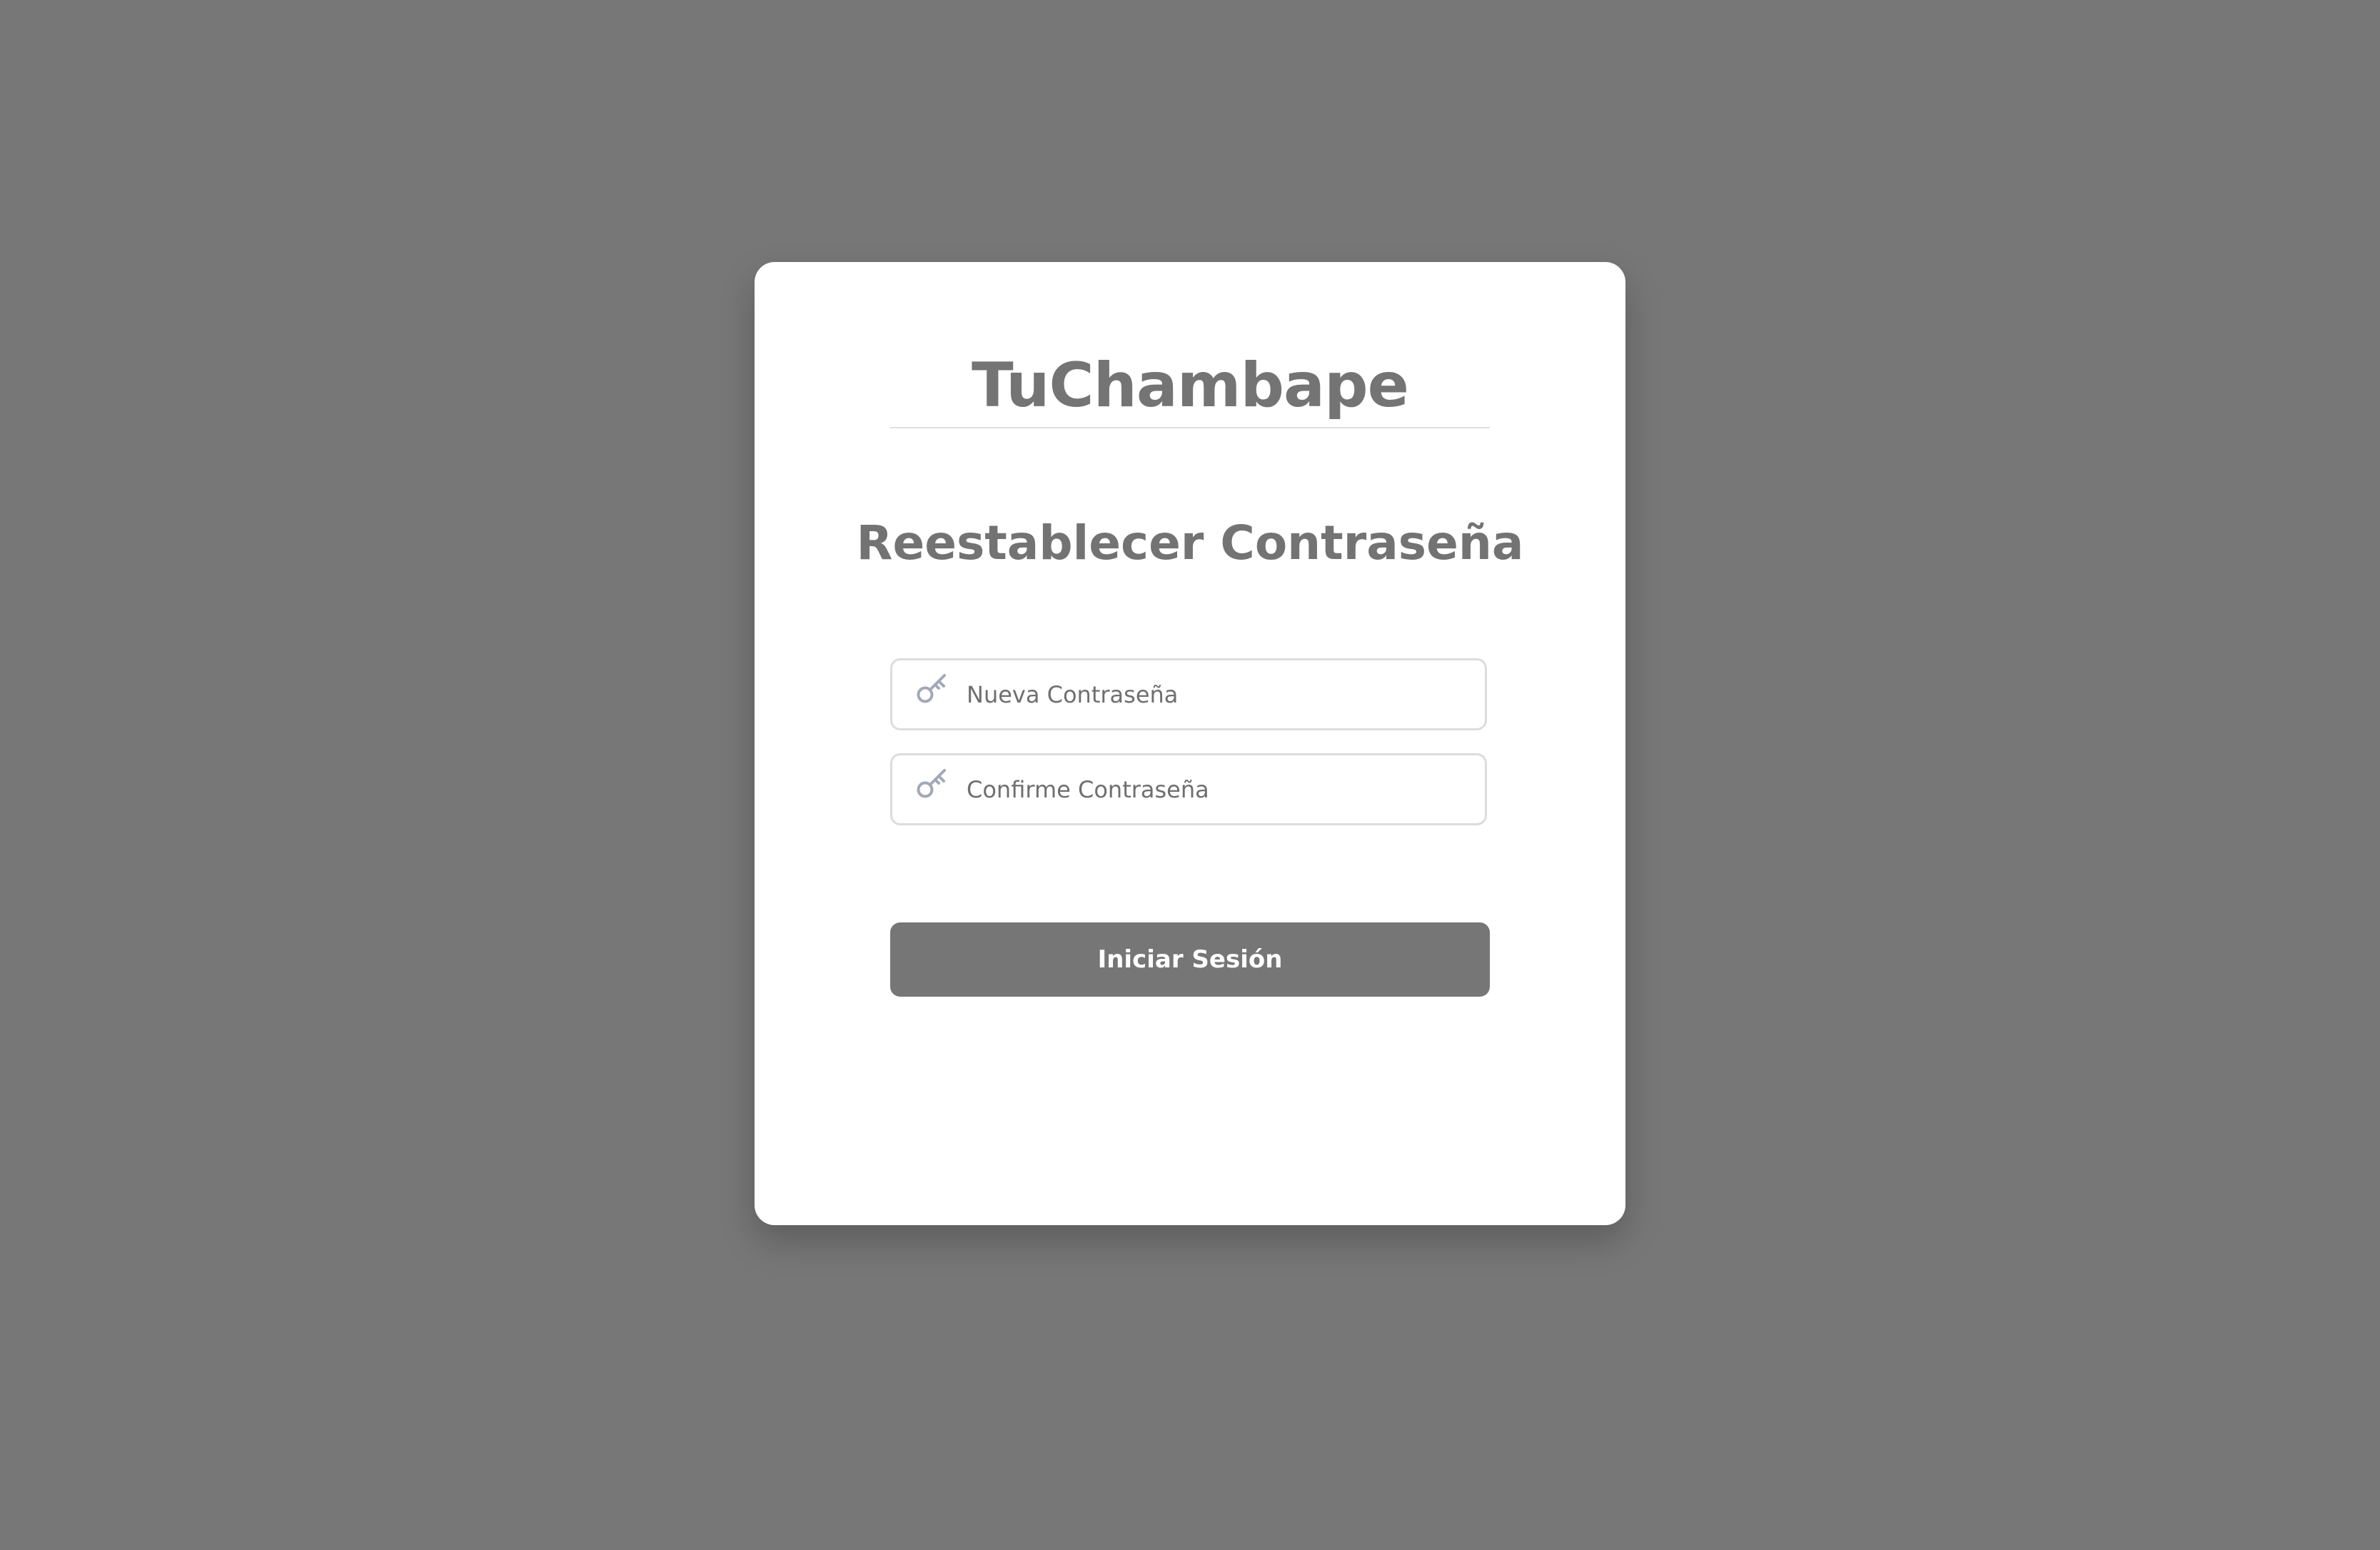 This screenshot has width=2380, height=1550. Describe the element at coordinates (1190, 386) in the screenshot. I see `brand-logo-text: TuChambape` at that location.